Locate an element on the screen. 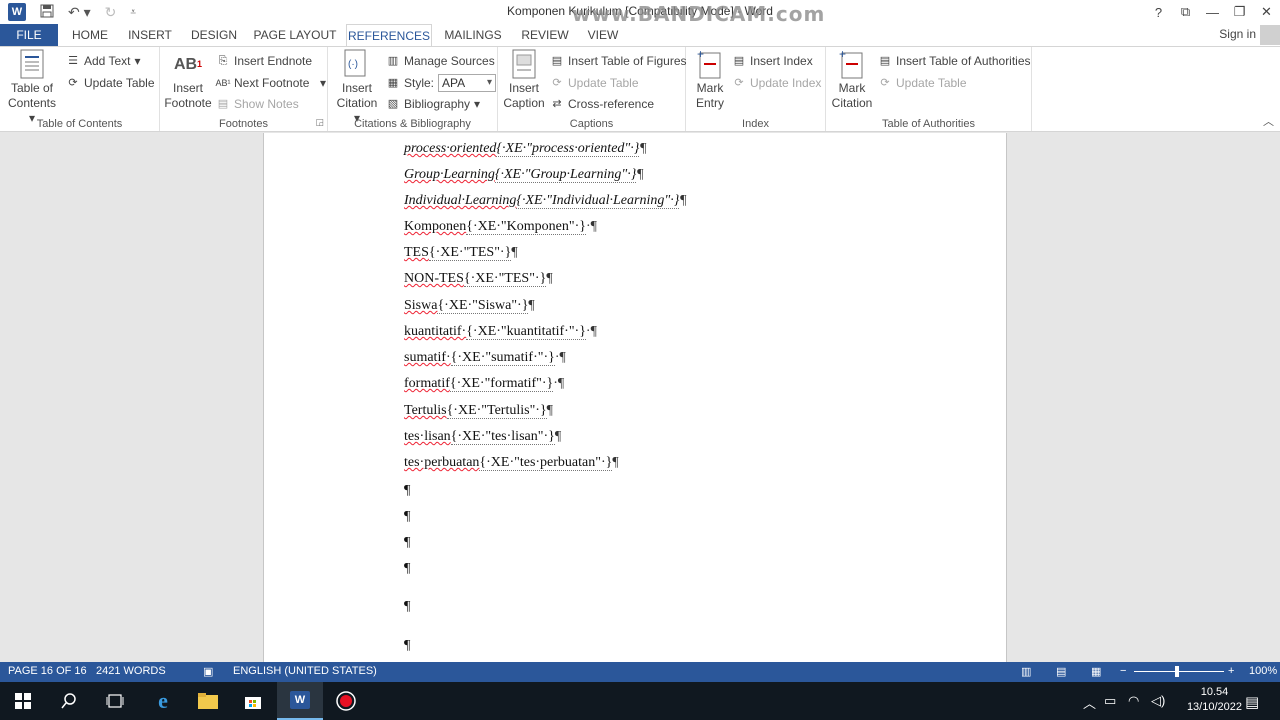 Image resolution: width=1280 pixels, height=720 pixels. customize-qat-icon: ⩡ is located at coordinates (133, 12).